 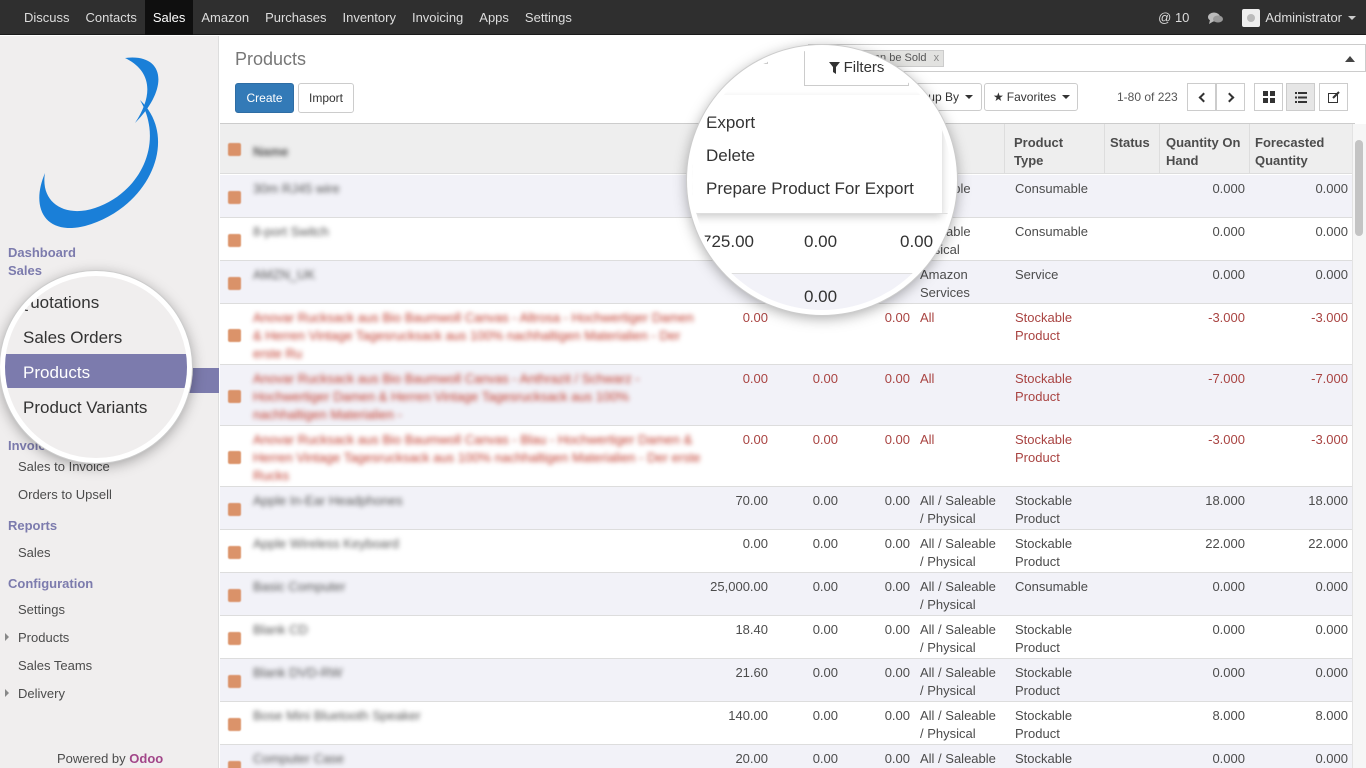 What do you see at coordinates (41, 609) in the screenshot?
I see `sidebar-item-settings: Settings` at bounding box center [41, 609].